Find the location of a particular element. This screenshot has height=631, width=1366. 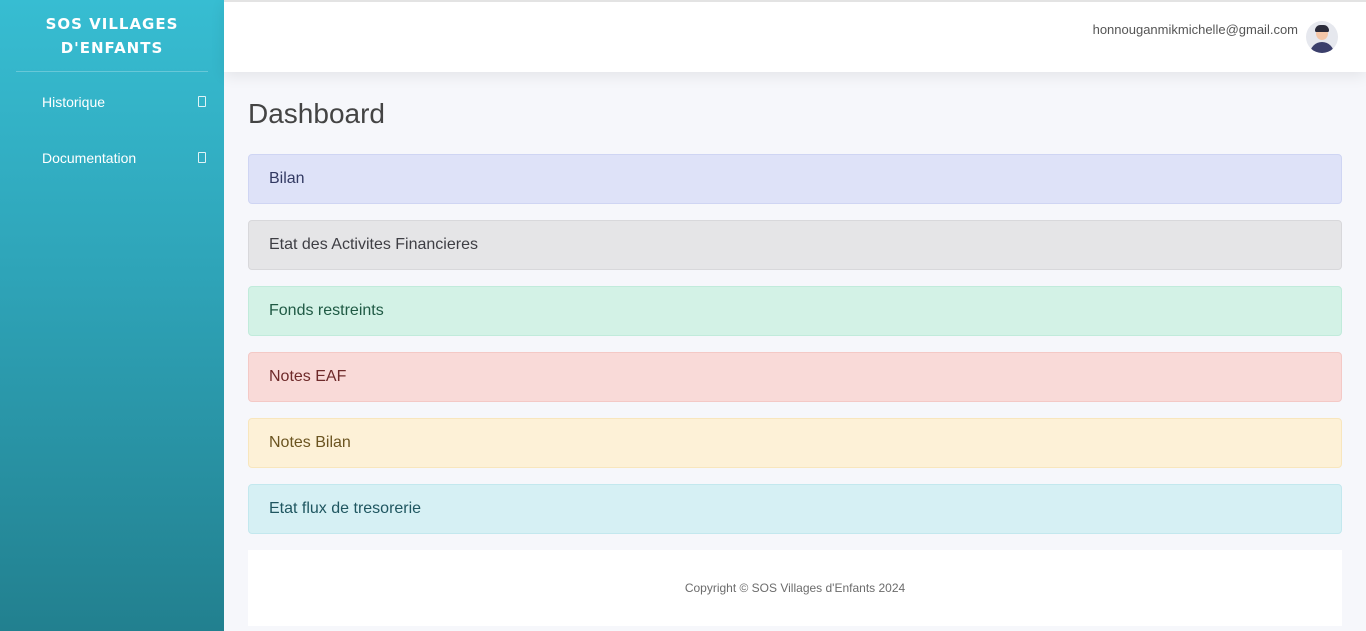

footer: Copyright © SOS Villages d'Enfants 2024 is located at coordinates (795, 588).